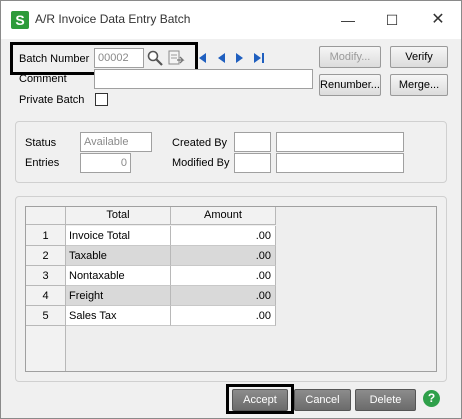 This screenshot has height=419, width=462. Describe the element at coordinates (203, 79) in the screenshot. I see `comment-field` at that location.